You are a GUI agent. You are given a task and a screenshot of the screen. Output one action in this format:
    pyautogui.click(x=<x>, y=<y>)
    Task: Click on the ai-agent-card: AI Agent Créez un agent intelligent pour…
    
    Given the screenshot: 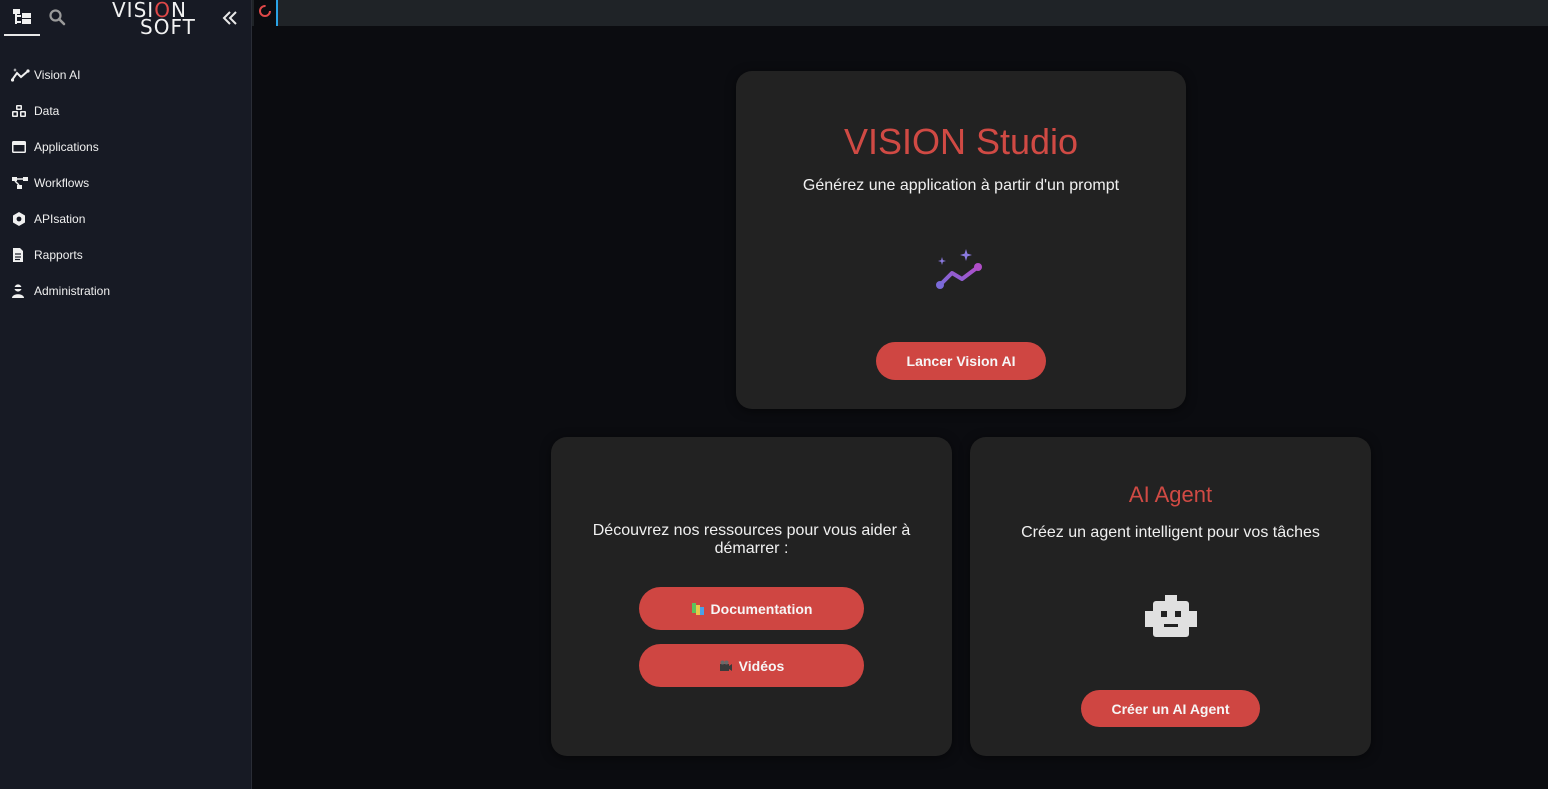 What is the action you would take?
    pyautogui.click(x=1170, y=596)
    